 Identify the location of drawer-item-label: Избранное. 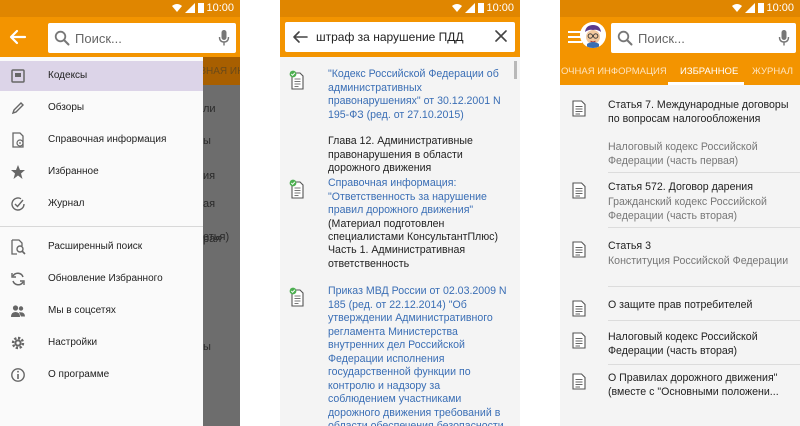
(73, 171).